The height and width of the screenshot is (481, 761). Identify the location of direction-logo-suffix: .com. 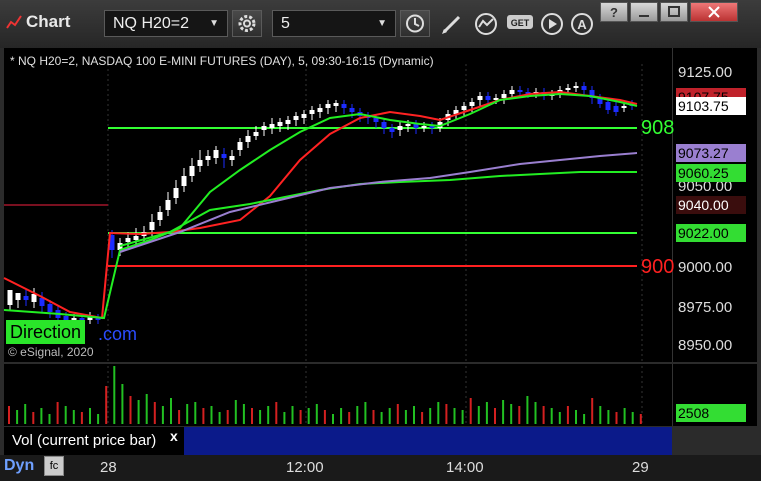
(118, 334).